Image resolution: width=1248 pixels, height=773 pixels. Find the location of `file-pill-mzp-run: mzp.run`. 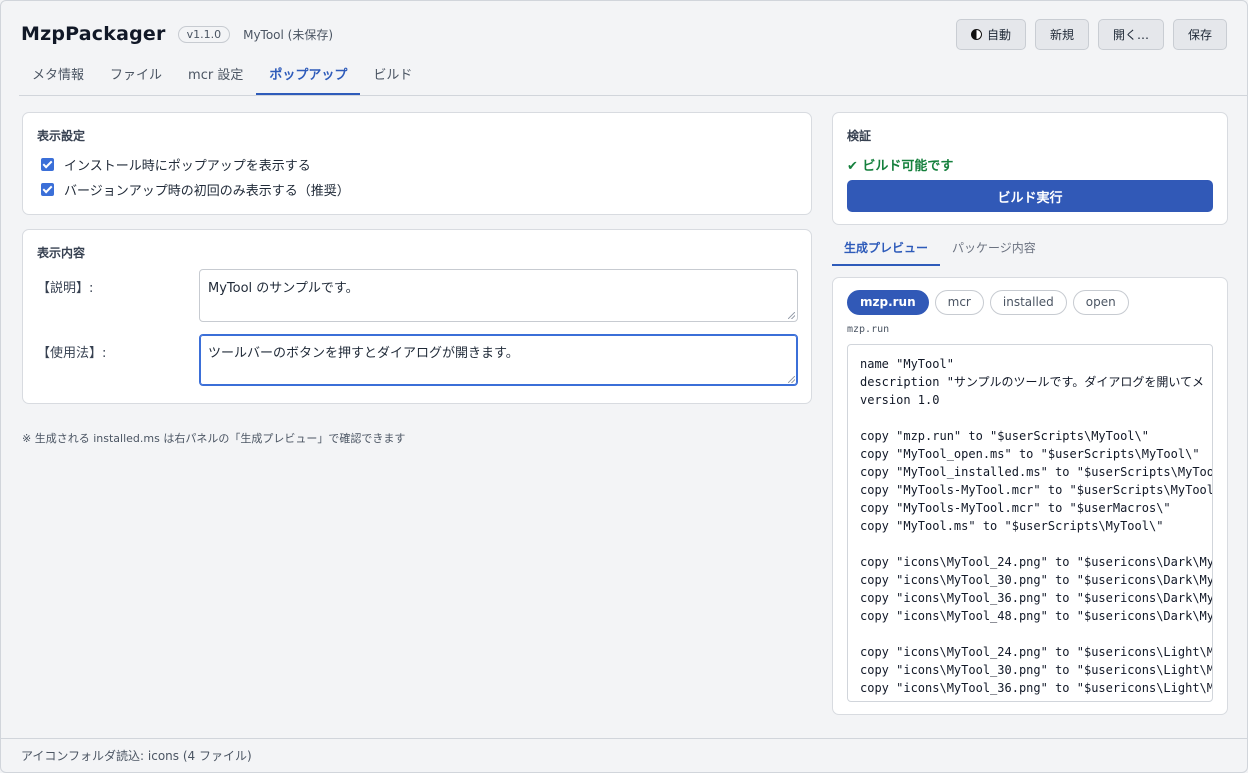

file-pill-mzp-run: mzp.run is located at coordinates (888, 302).